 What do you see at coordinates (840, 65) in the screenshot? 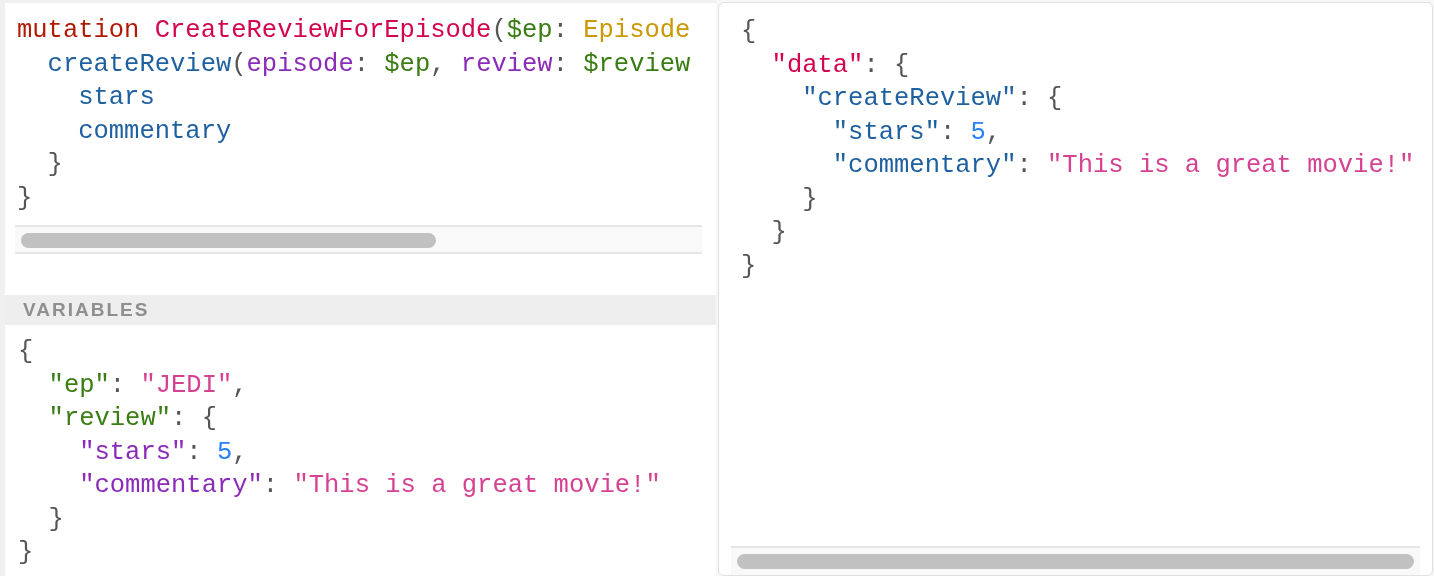
I see `code-line: "data": {` at bounding box center [840, 65].